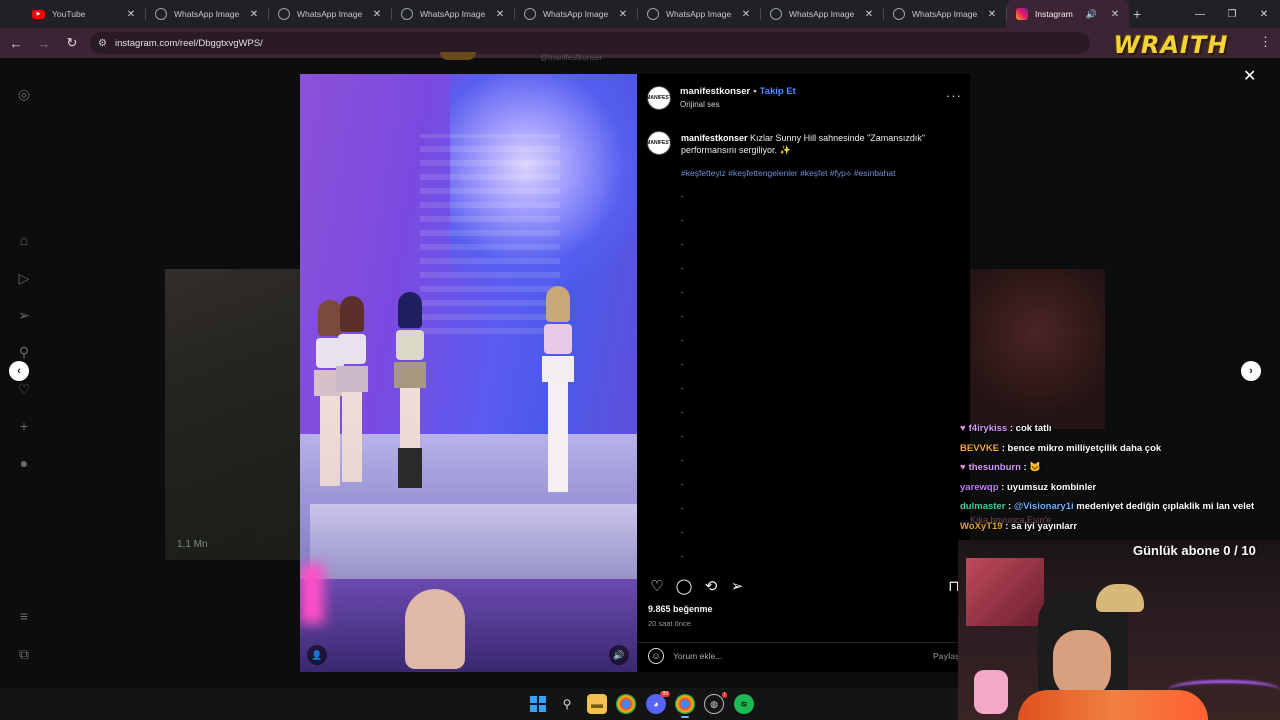  I want to click on url-text: instagram.com/reel/DbggtxvgWPS/, so click(189, 43).